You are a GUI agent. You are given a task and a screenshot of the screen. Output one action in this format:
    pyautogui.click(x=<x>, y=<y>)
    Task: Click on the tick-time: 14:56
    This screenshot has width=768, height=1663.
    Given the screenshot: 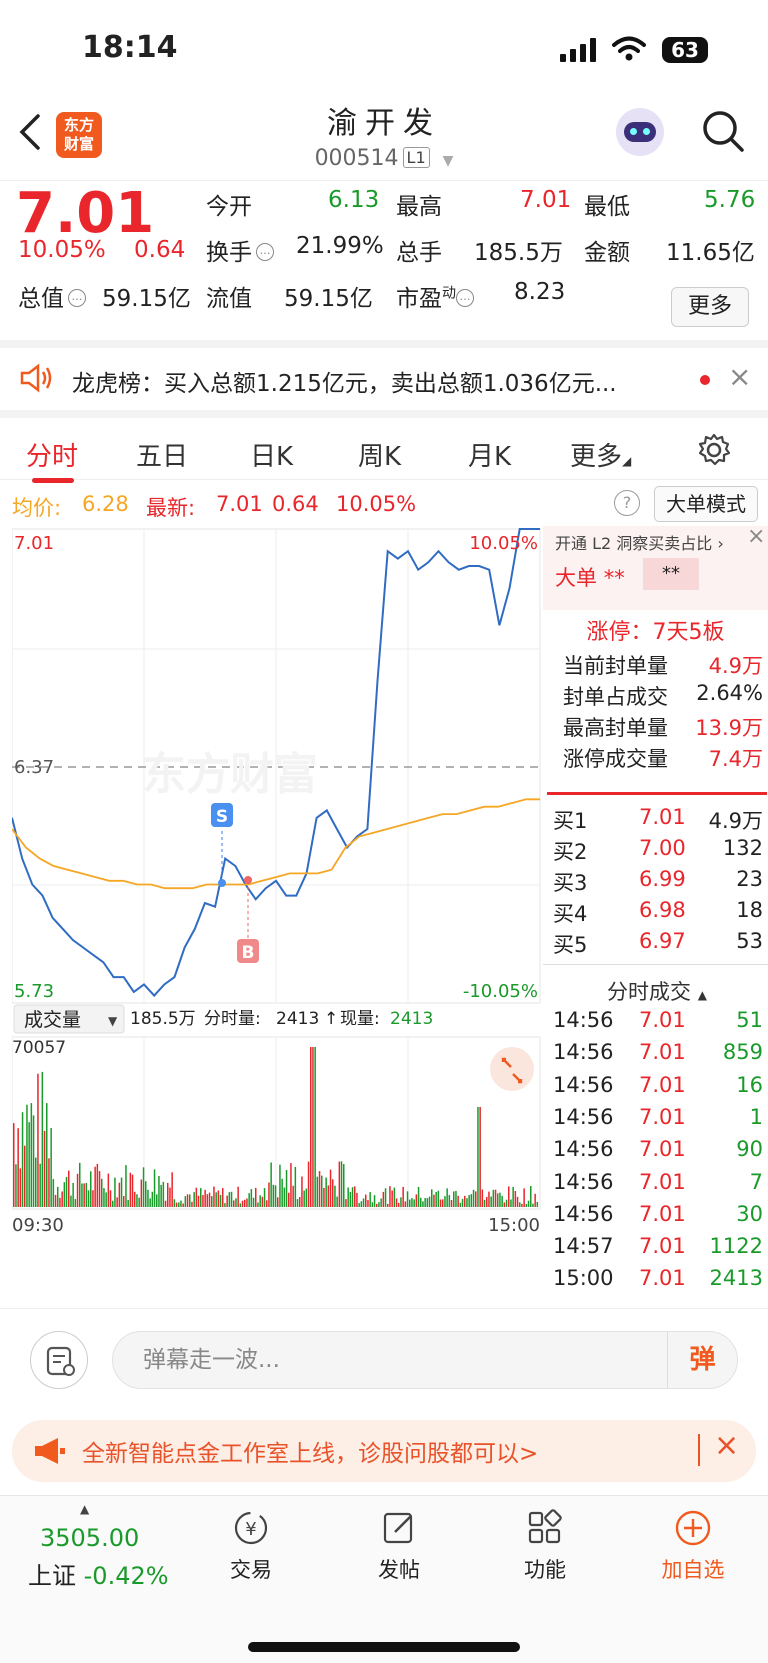 What is the action you would take?
    pyautogui.click(x=583, y=1052)
    